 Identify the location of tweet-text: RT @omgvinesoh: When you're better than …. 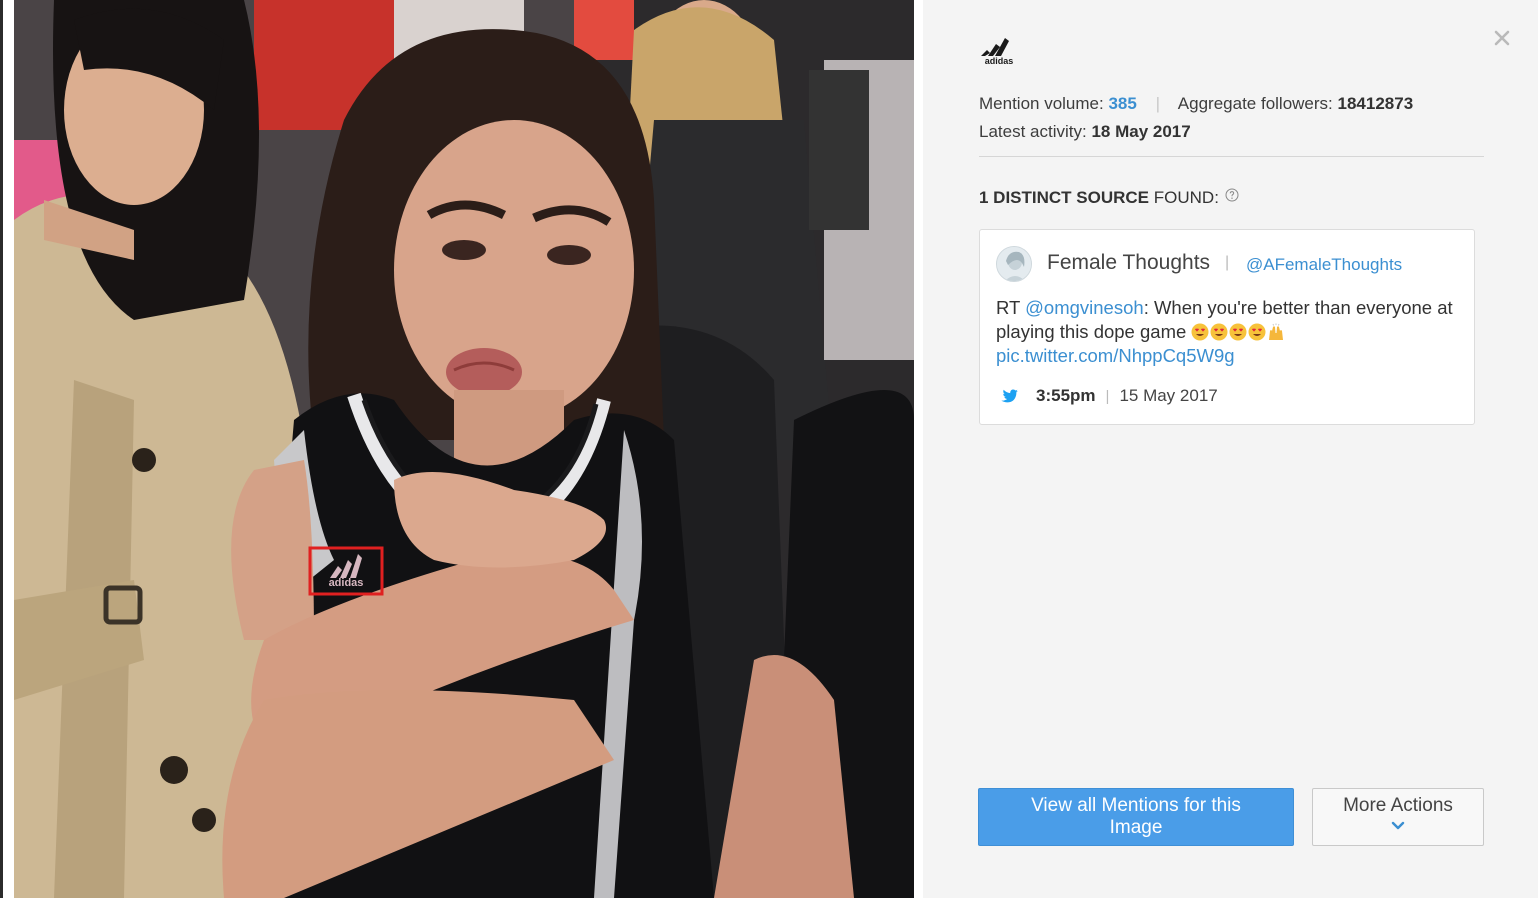
(1231, 332).